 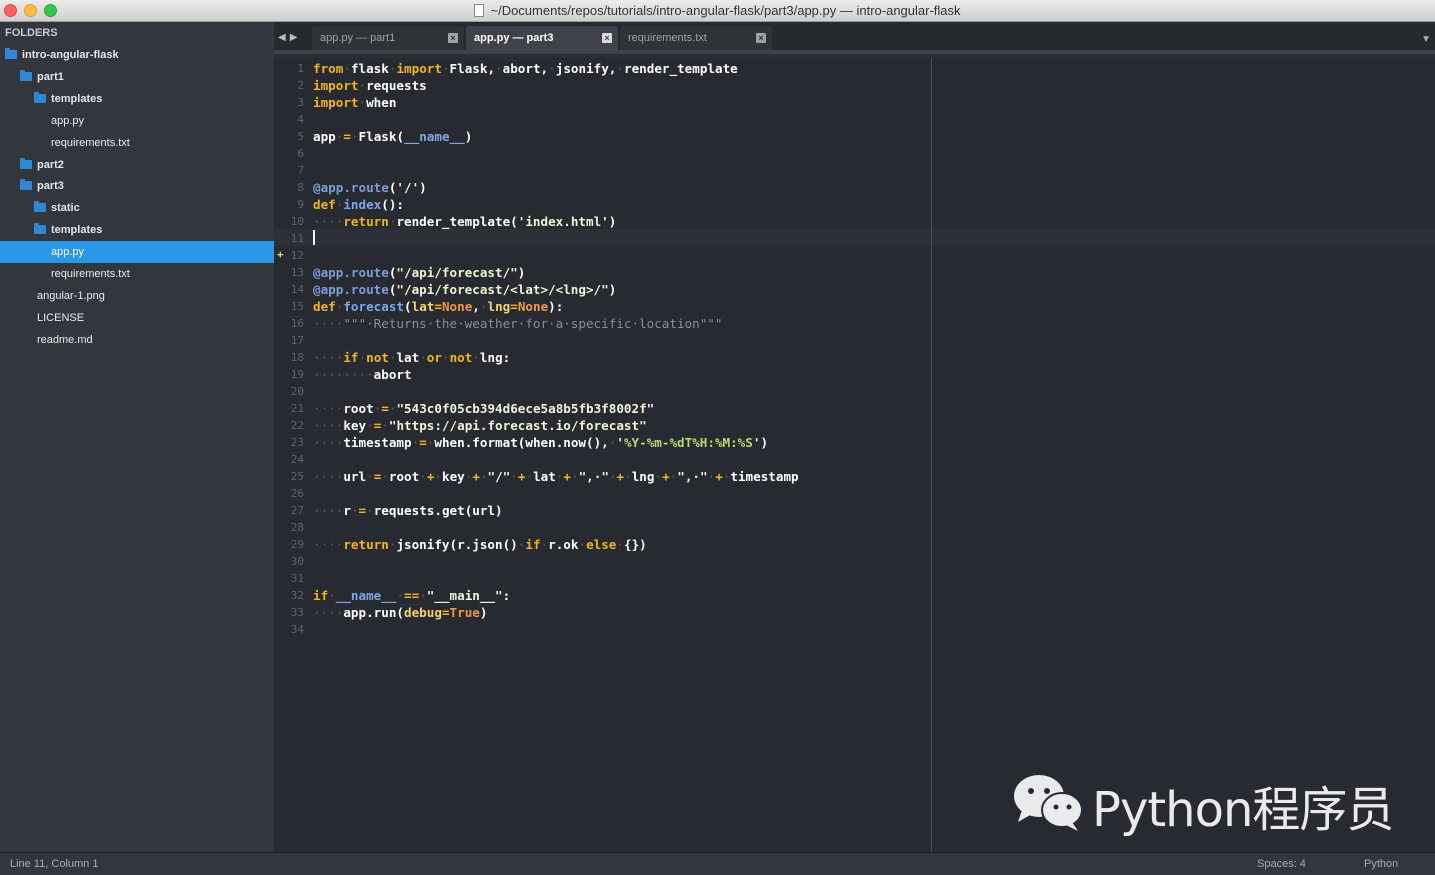 I want to click on code-token: ",·", so click(x=593, y=476).